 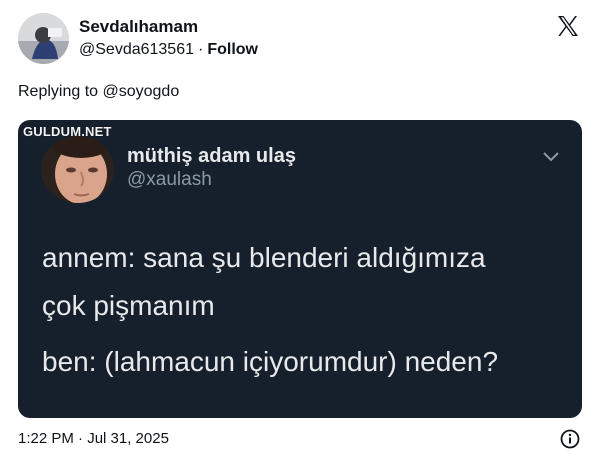 I want to click on author-avatar, so click(x=43, y=38).